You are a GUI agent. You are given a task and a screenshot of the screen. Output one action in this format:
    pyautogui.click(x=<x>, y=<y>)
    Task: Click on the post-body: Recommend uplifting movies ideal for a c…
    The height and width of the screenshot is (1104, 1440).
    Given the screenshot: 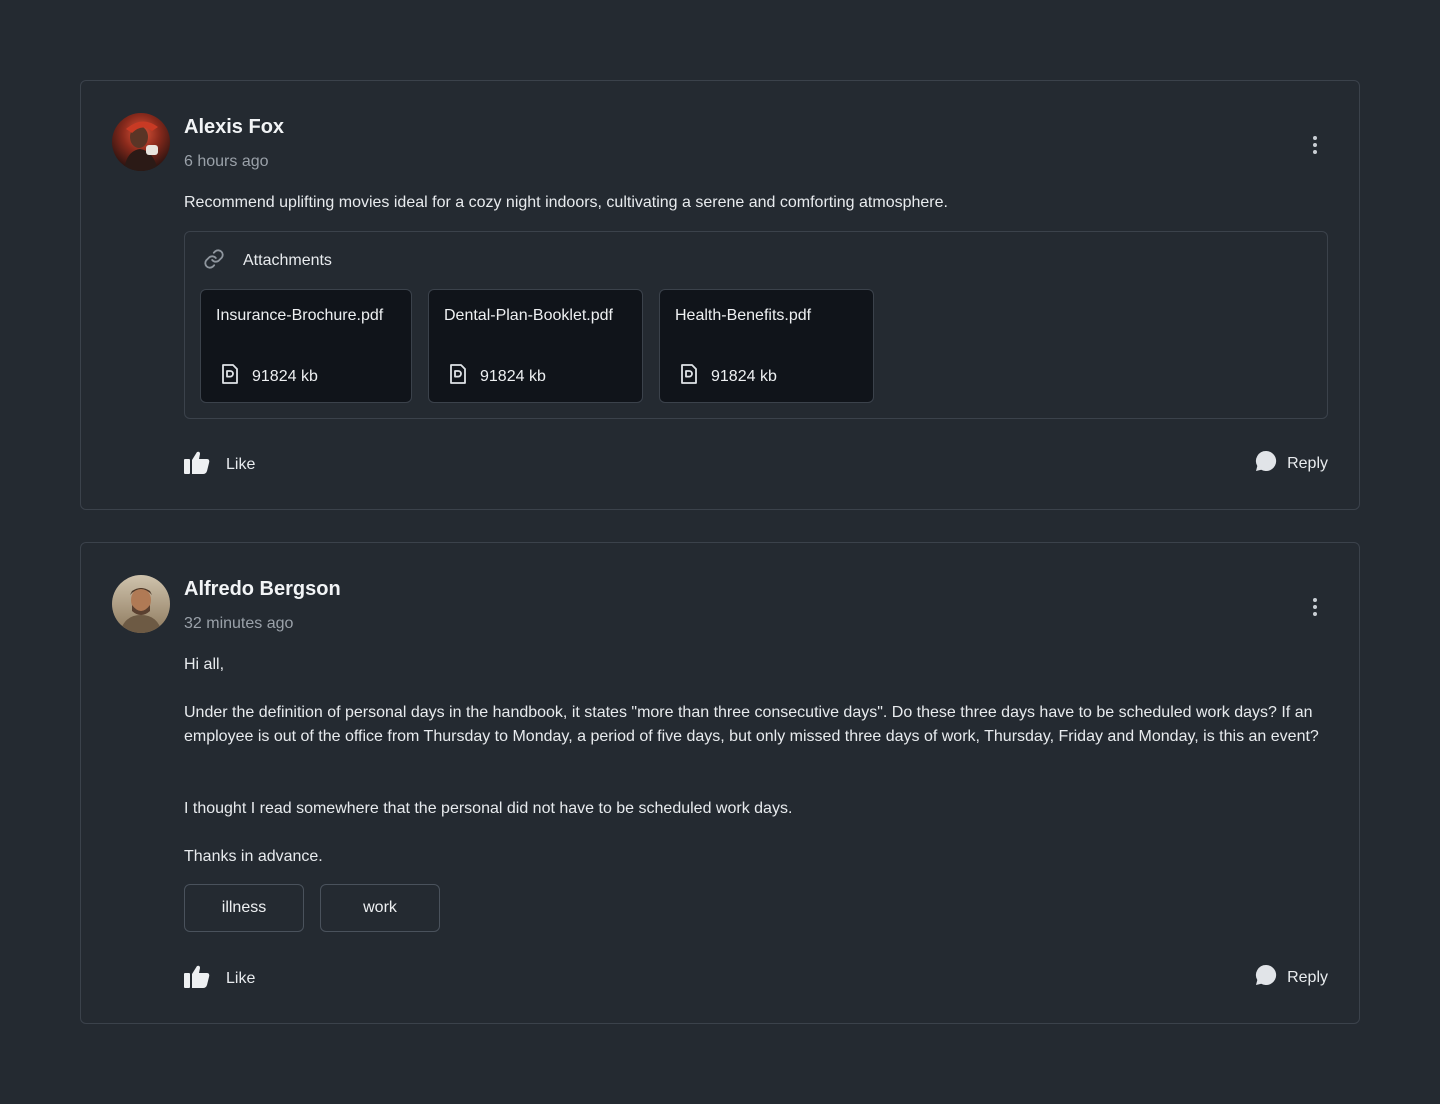 What is the action you would take?
    pyautogui.click(x=566, y=202)
    